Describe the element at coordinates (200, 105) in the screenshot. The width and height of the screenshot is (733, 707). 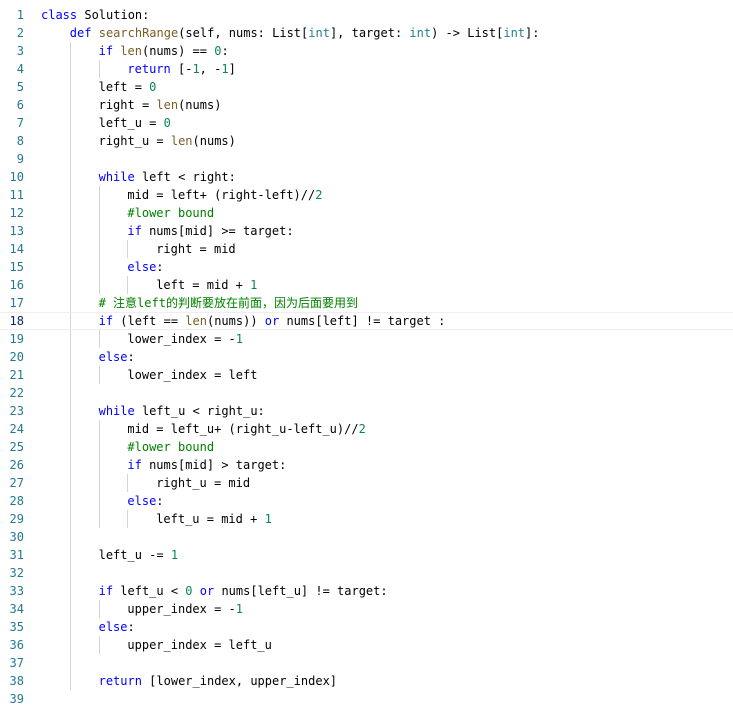
I see `code-token: (nums)` at that location.